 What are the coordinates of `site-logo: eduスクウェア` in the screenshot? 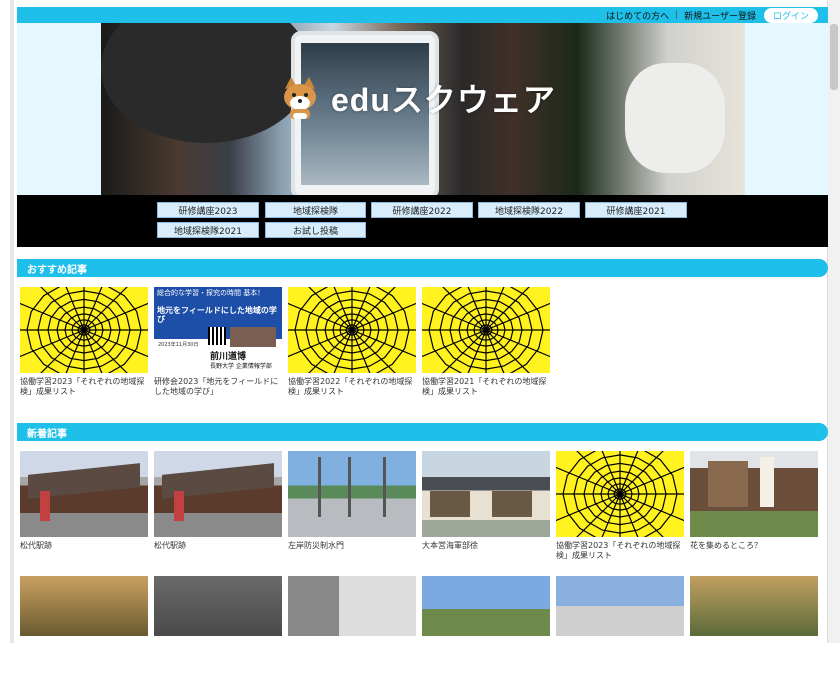 It's located at (416, 98).